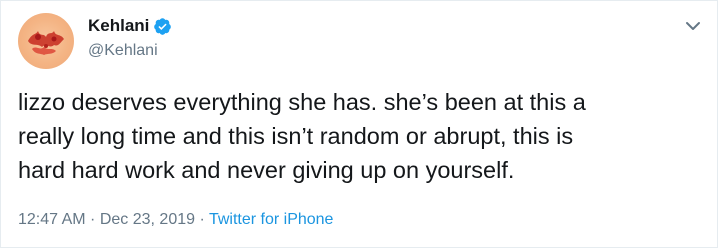  What do you see at coordinates (693, 25) in the screenshot?
I see `chevron-down-icon` at bounding box center [693, 25].